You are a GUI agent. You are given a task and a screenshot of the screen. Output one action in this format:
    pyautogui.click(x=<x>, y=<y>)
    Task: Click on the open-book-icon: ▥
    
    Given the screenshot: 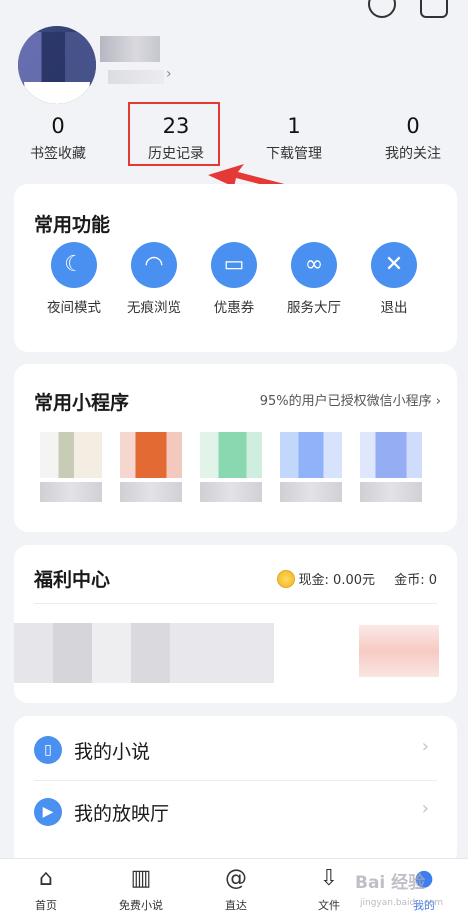 What is the action you would take?
    pyautogui.click(x=141, y=878)
    